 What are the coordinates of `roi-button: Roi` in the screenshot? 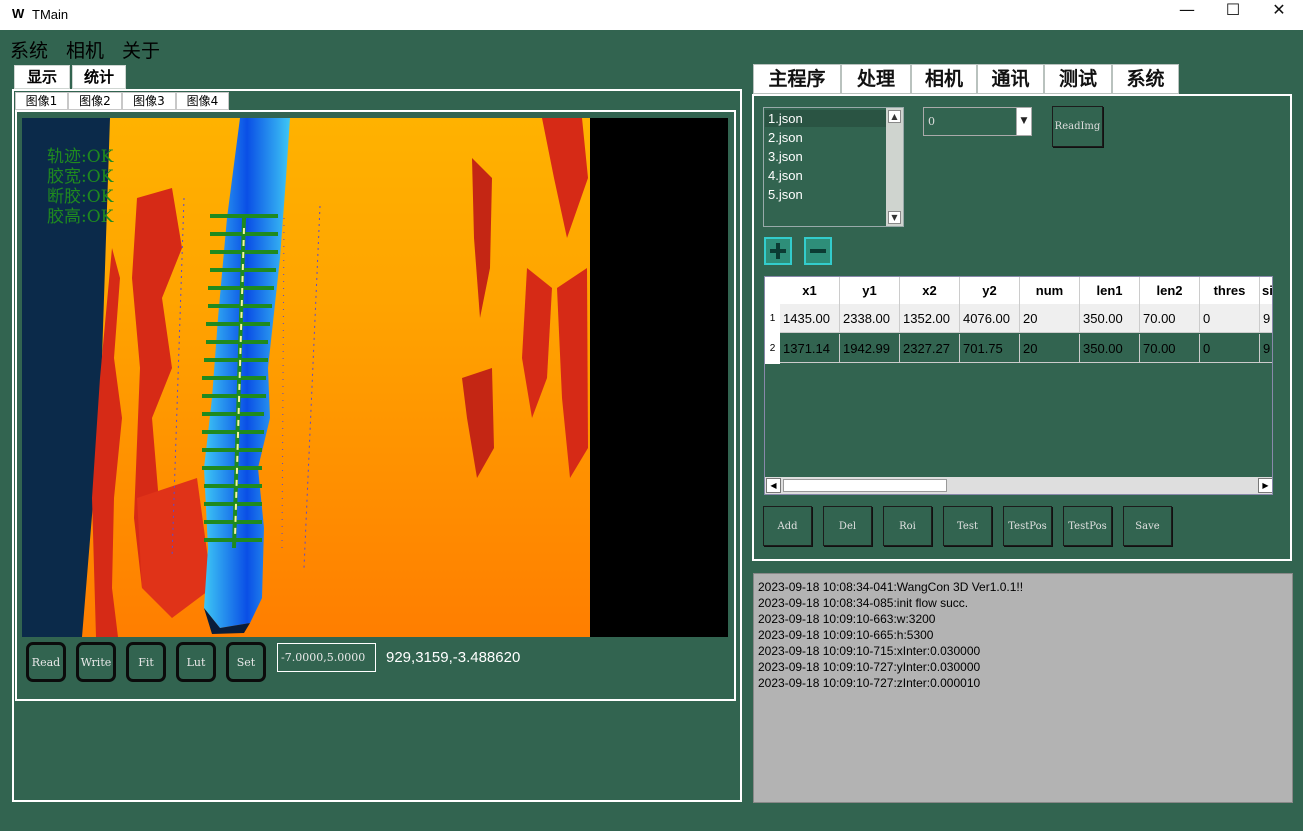 It's located at (907, 526).